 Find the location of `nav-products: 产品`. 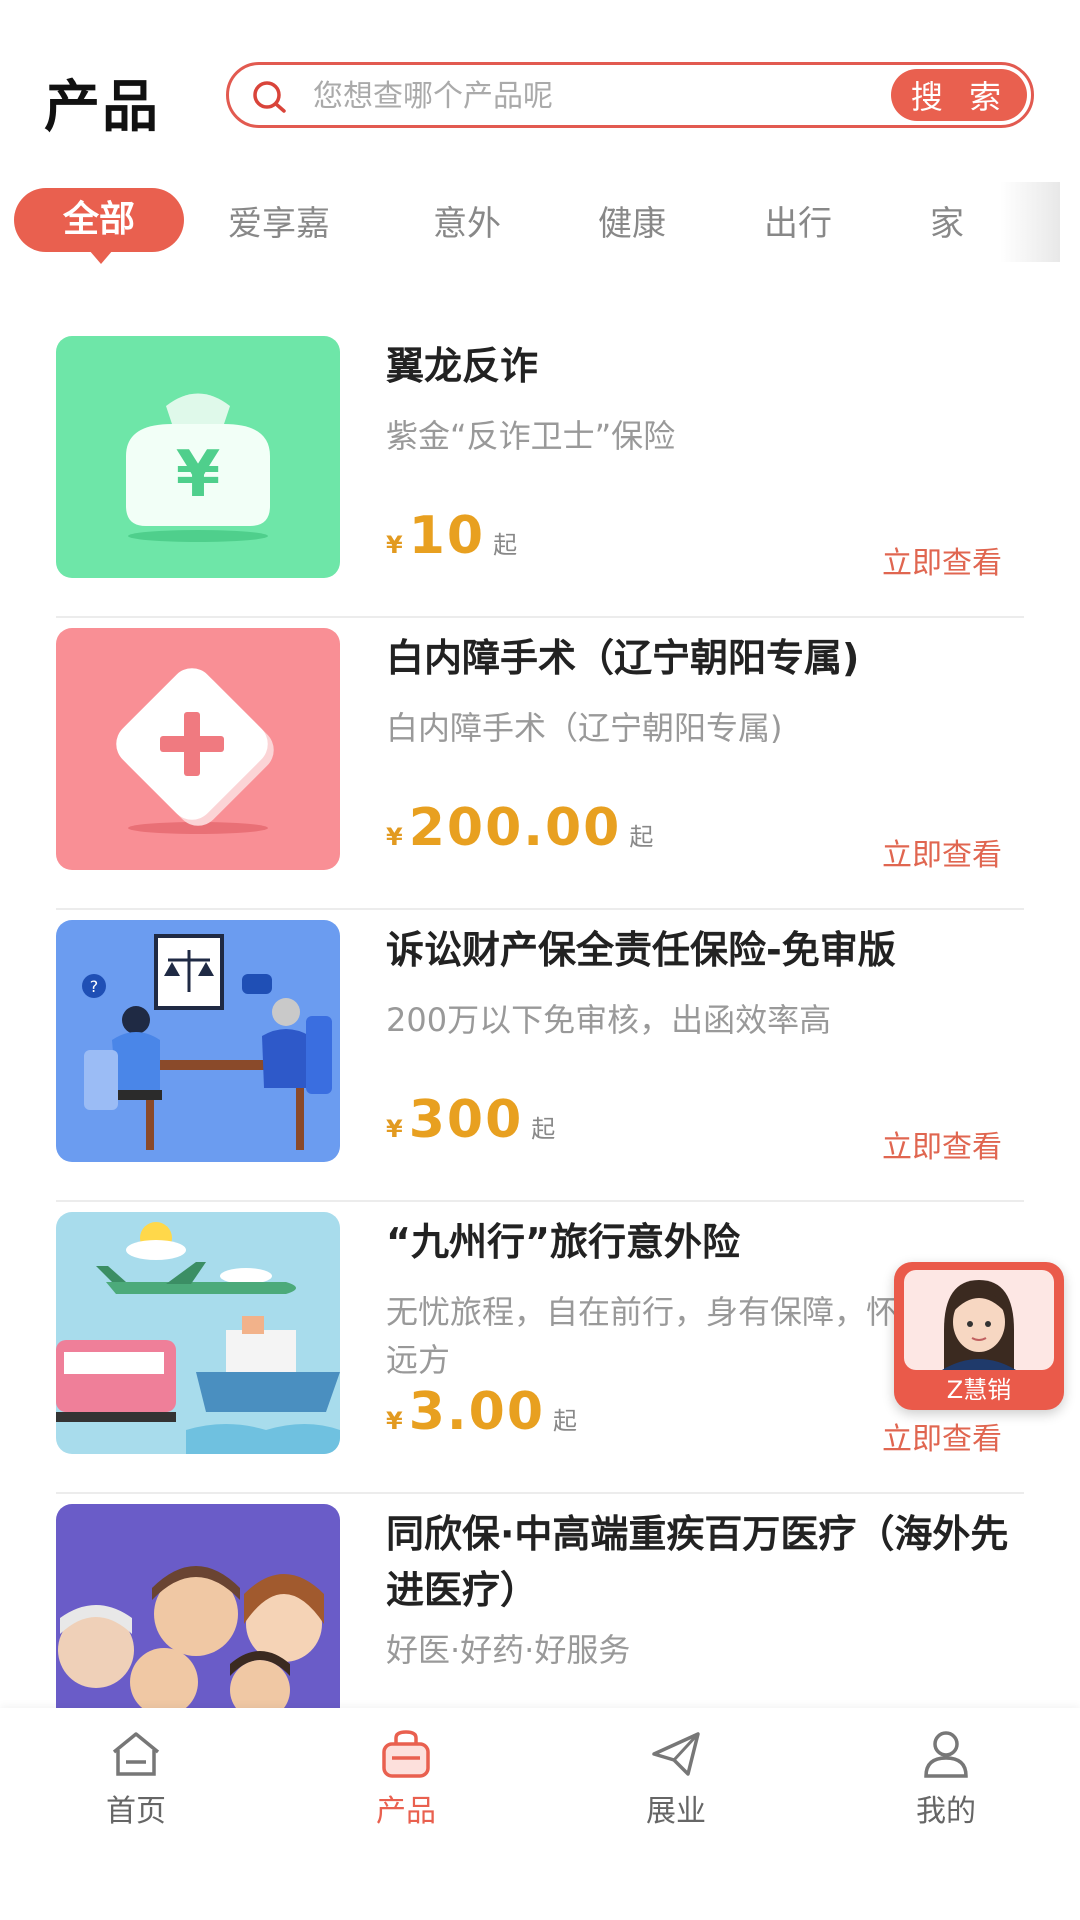

nav-products: 产品 is located at coordinates (406, 1779).